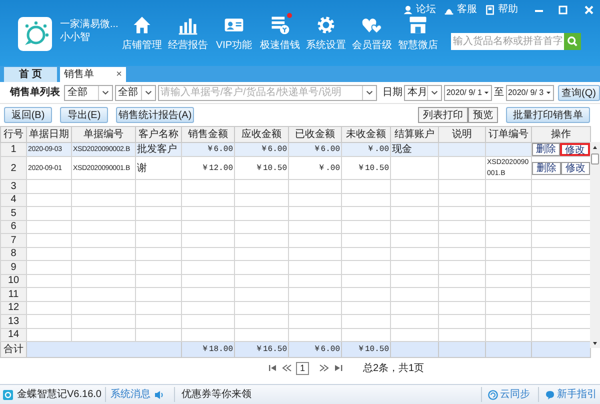 This screenshot has height=404, width=600. I want to click on chat-bubble-icon, so click(550, 395).